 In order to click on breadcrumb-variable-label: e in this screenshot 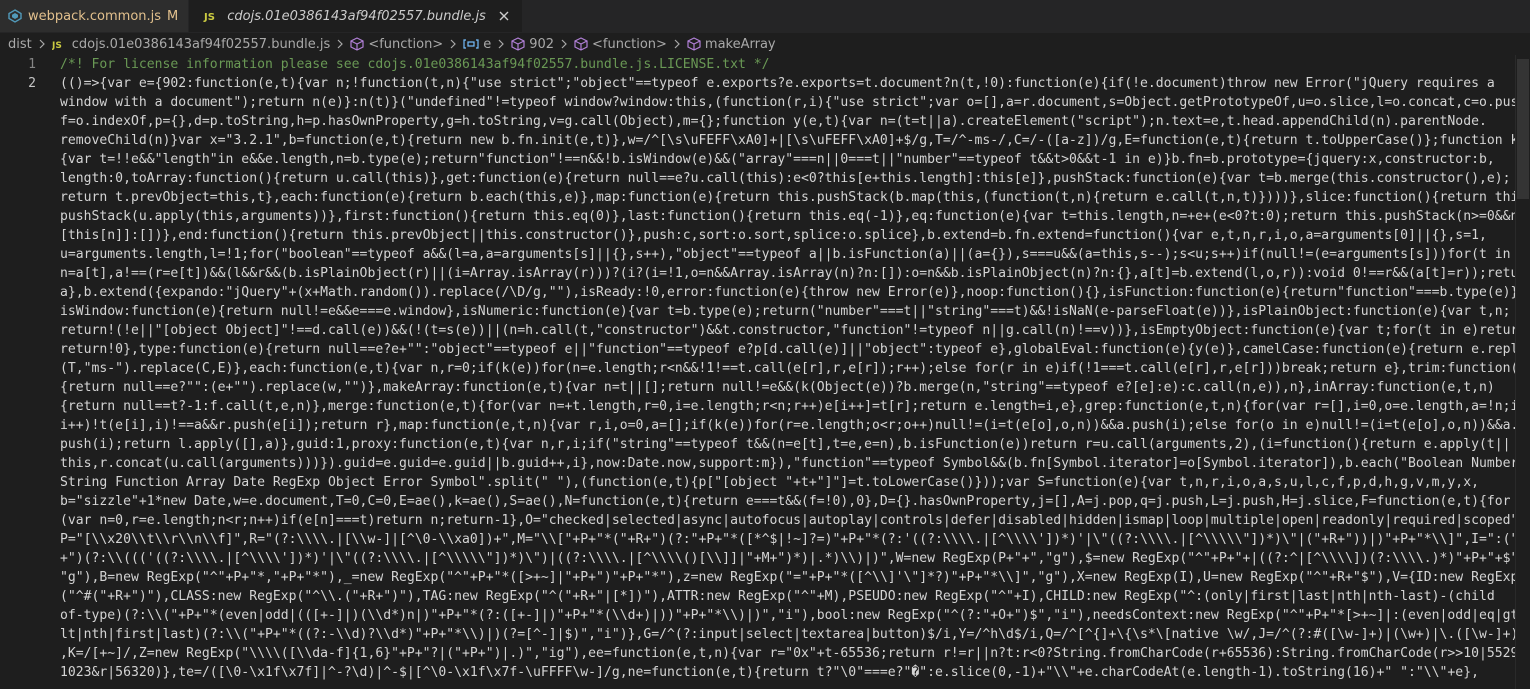, I will do `click(487, 44)`.